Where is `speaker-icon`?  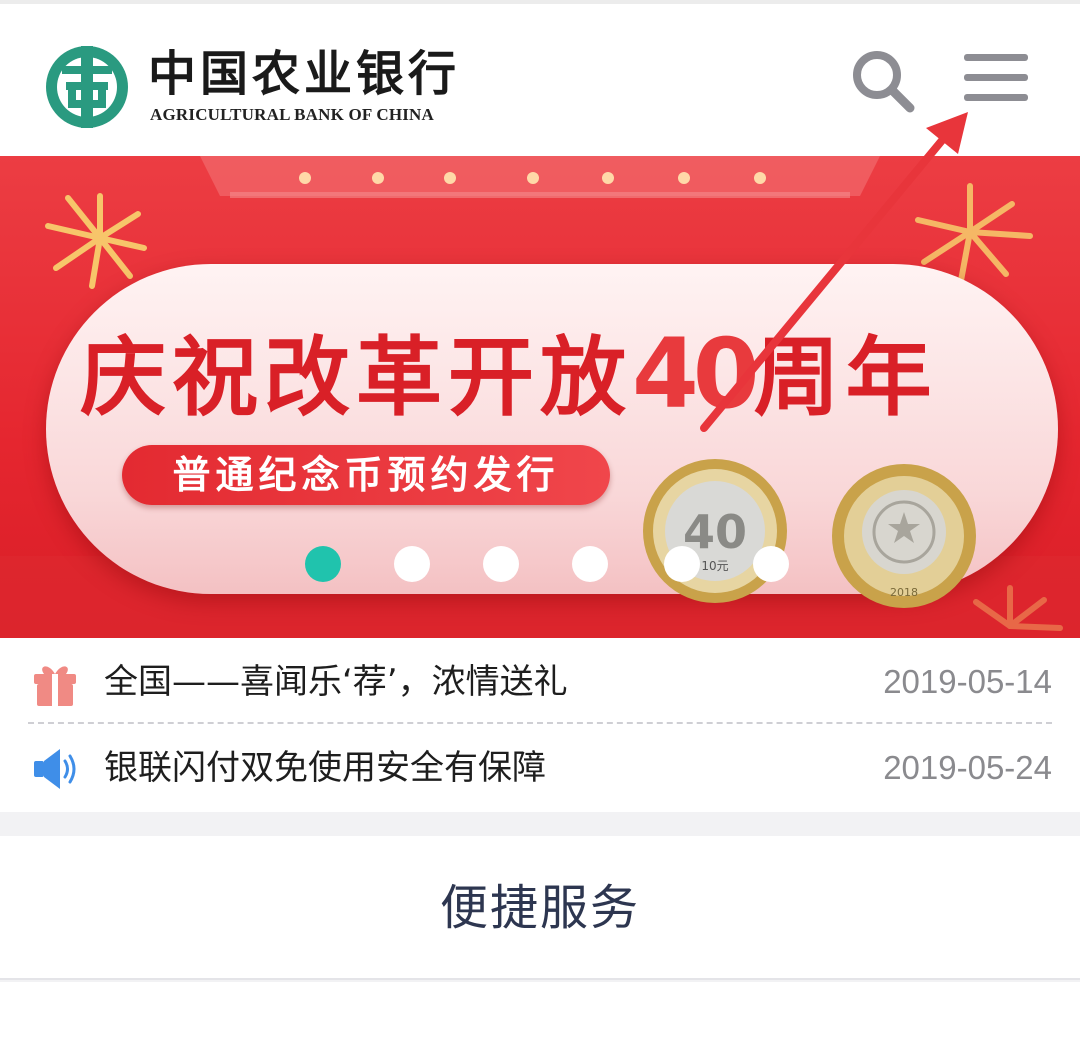
speaker-icon is located at coordinates (55, 769).